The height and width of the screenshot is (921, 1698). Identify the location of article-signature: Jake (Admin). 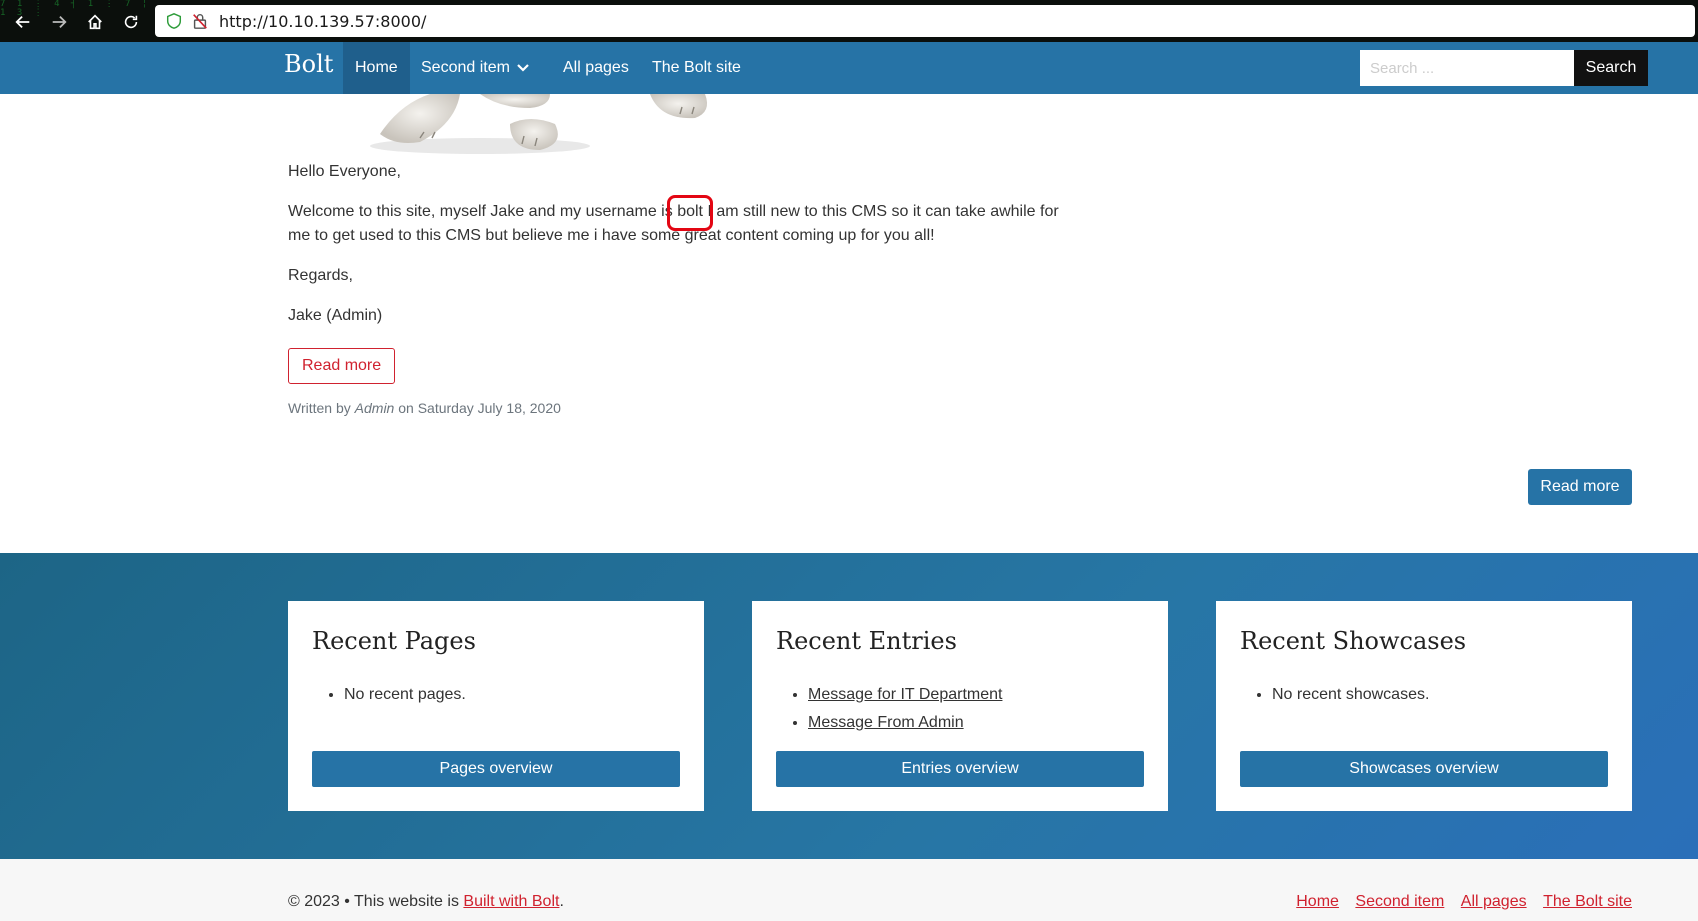
(335, 315).